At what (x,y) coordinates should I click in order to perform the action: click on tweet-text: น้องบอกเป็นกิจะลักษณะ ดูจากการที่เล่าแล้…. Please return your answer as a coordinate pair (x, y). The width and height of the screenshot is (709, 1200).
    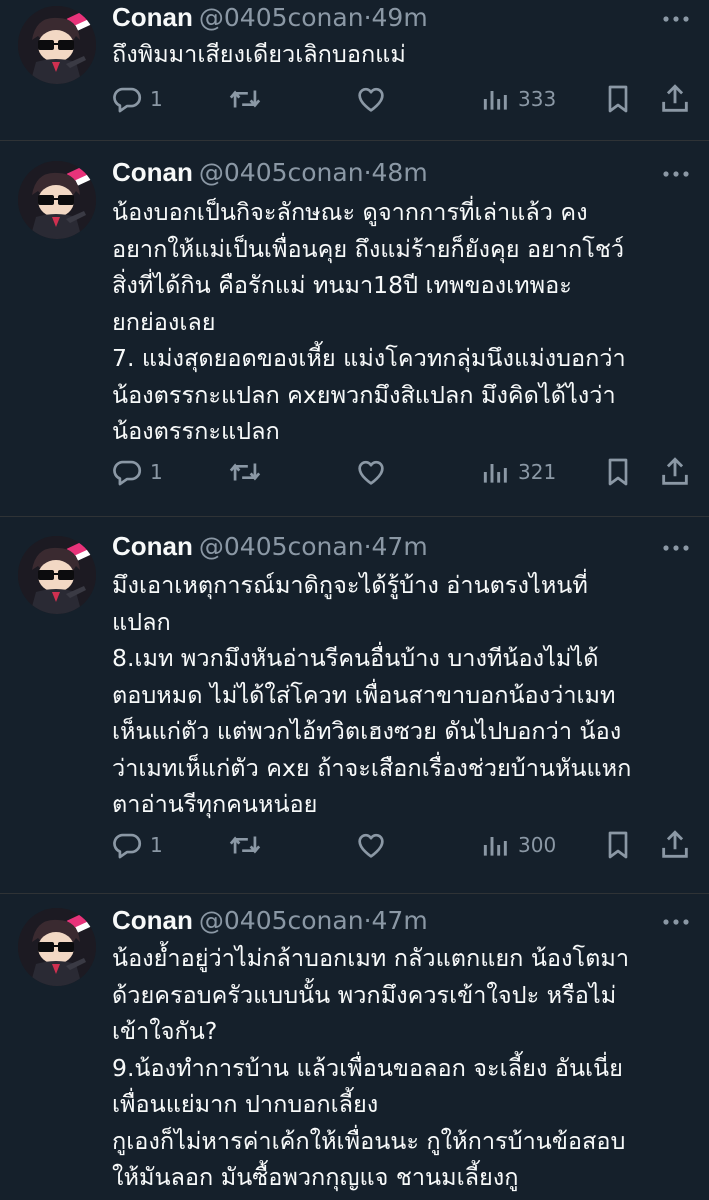
    Looking at the image, I should click on (369, 321).